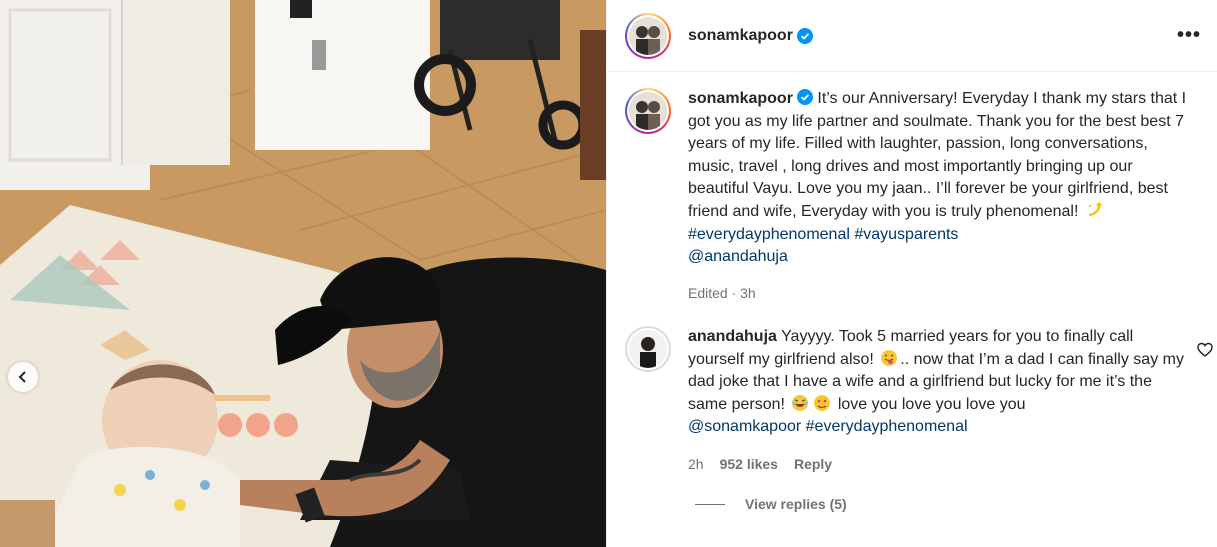 The image size is (1217, 547). What do you see at coordinates (1095, 209) in the screenshot?
I see `emoji-sparkle` at bounding box center [1095, 209].